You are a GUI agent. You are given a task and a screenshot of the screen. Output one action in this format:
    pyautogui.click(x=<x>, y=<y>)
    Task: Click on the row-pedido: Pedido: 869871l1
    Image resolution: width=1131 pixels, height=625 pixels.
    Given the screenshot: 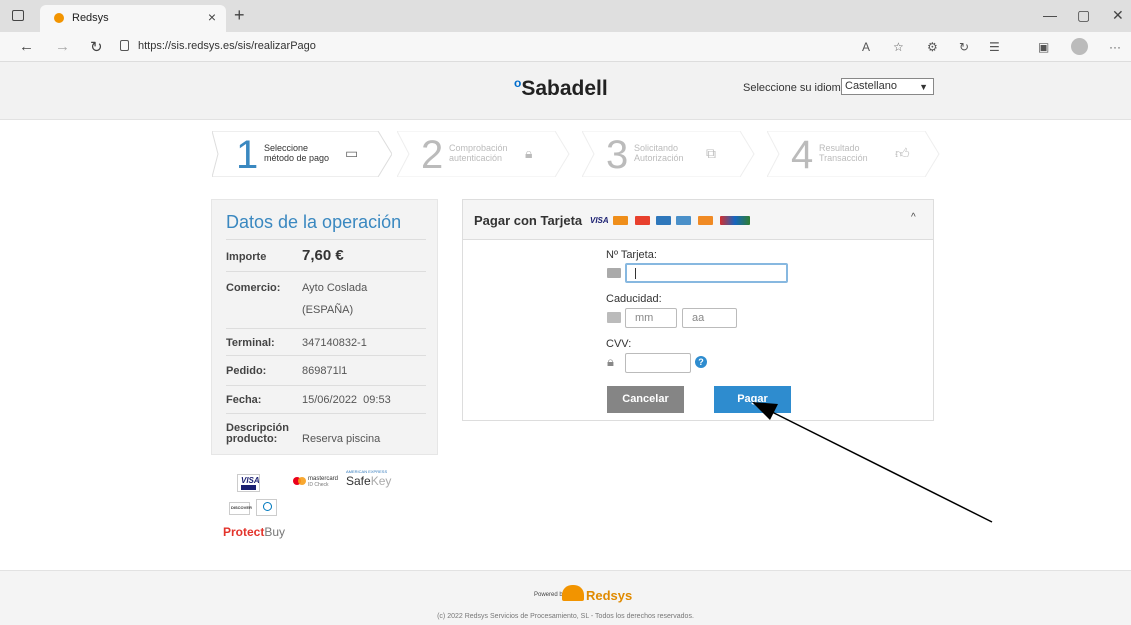 What is the action you would take?
    pyautogui.click(x=326, y=370)
    